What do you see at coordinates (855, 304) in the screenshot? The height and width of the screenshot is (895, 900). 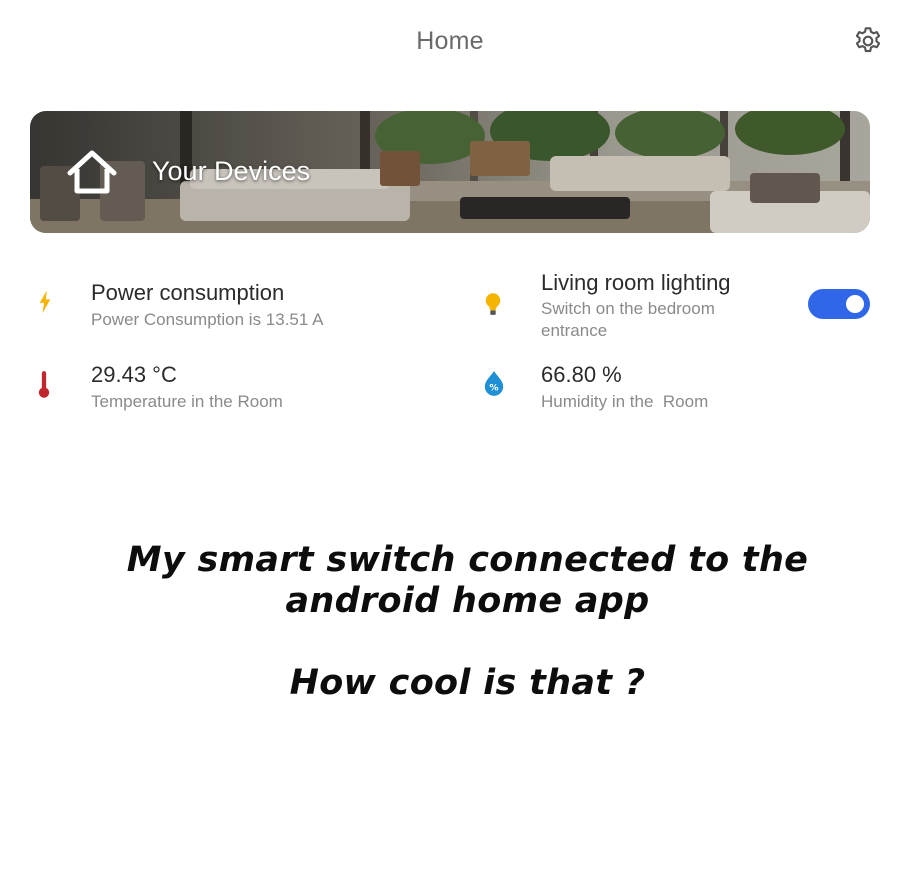 I see `toggle-knob` at bounding box center [855, 304].